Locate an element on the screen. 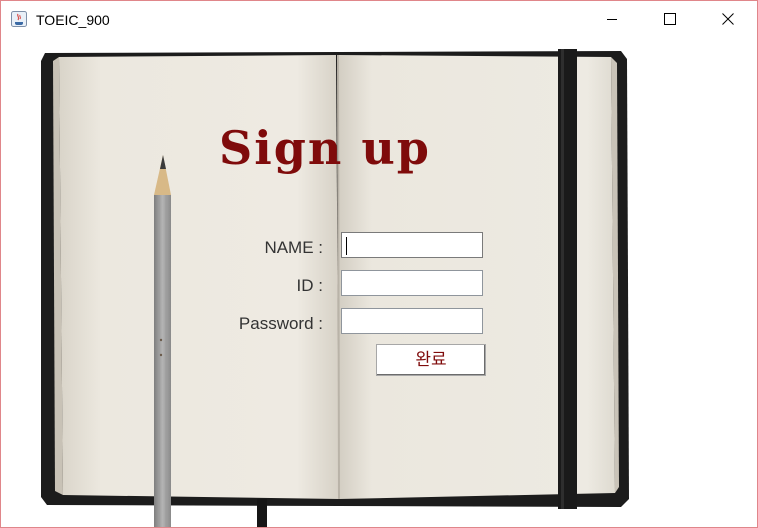 Image resolution: width=758 pixels, height=528 pixels. password-label: Password : is located at coordinates (280, 323).